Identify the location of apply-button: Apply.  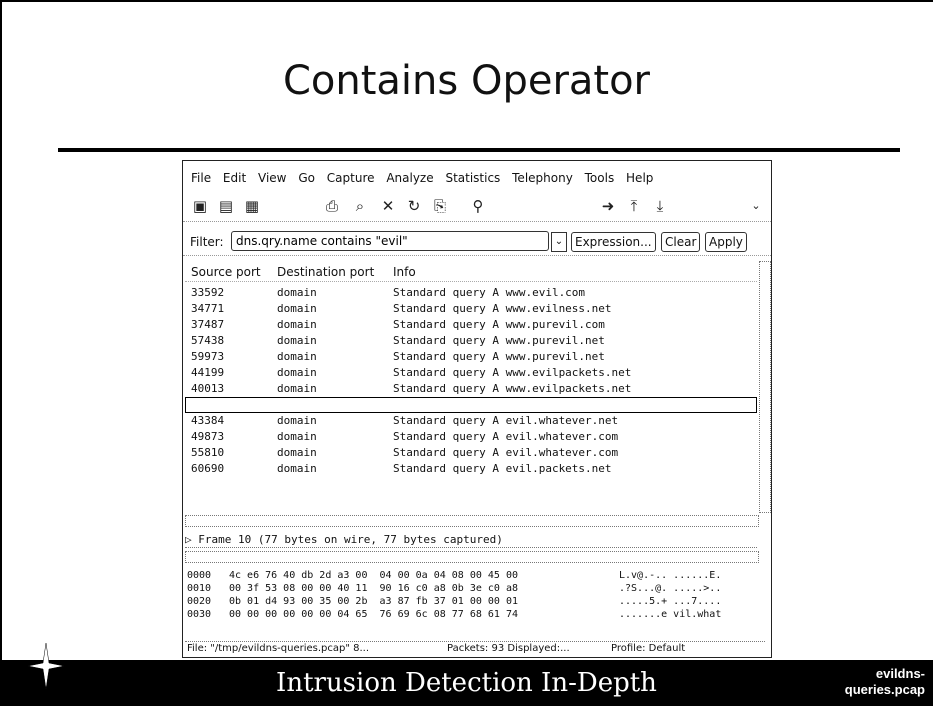
(726, 242).